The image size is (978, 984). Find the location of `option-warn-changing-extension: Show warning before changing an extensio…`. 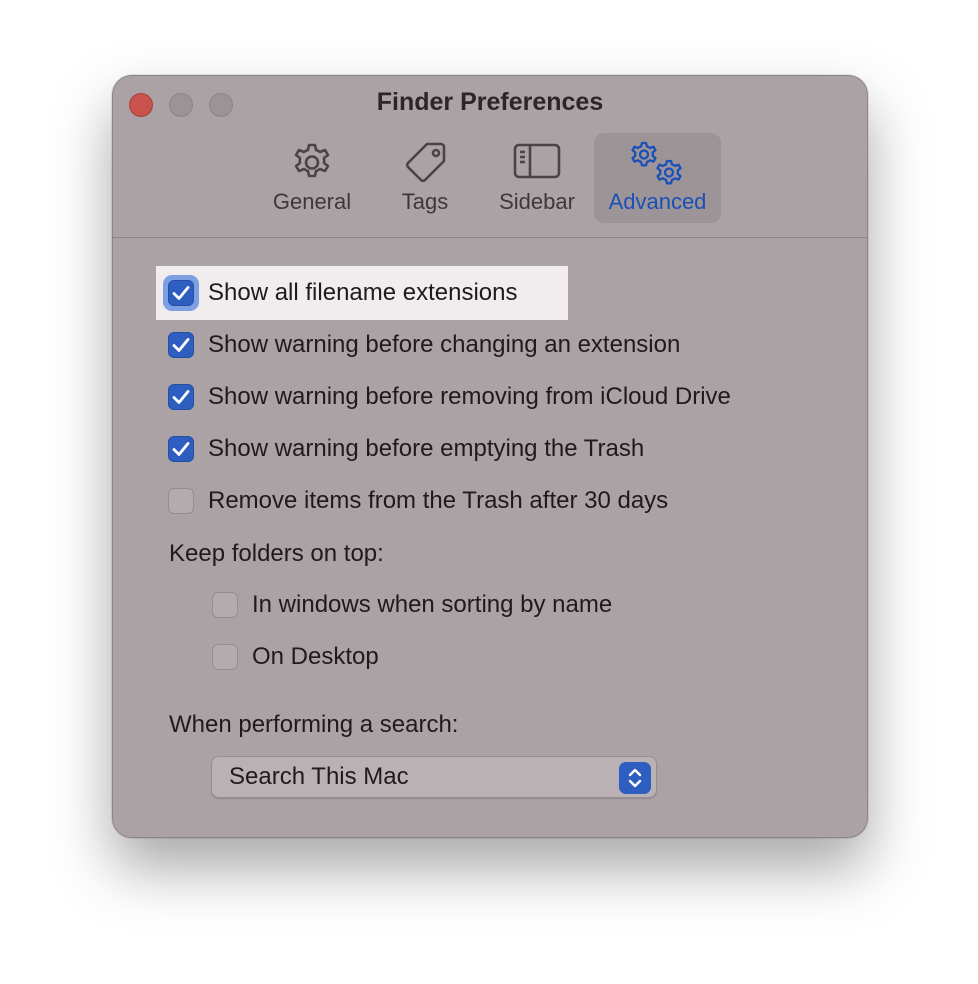

option-warn-changing-extension: Show warning before changing an extensio… is located at coordinates (424, 345).